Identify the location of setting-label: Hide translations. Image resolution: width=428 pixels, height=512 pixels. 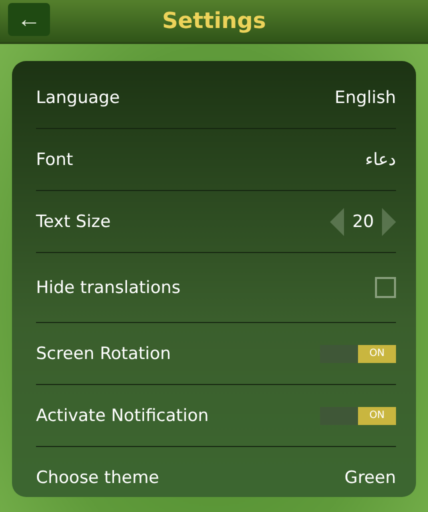
(108, 288).